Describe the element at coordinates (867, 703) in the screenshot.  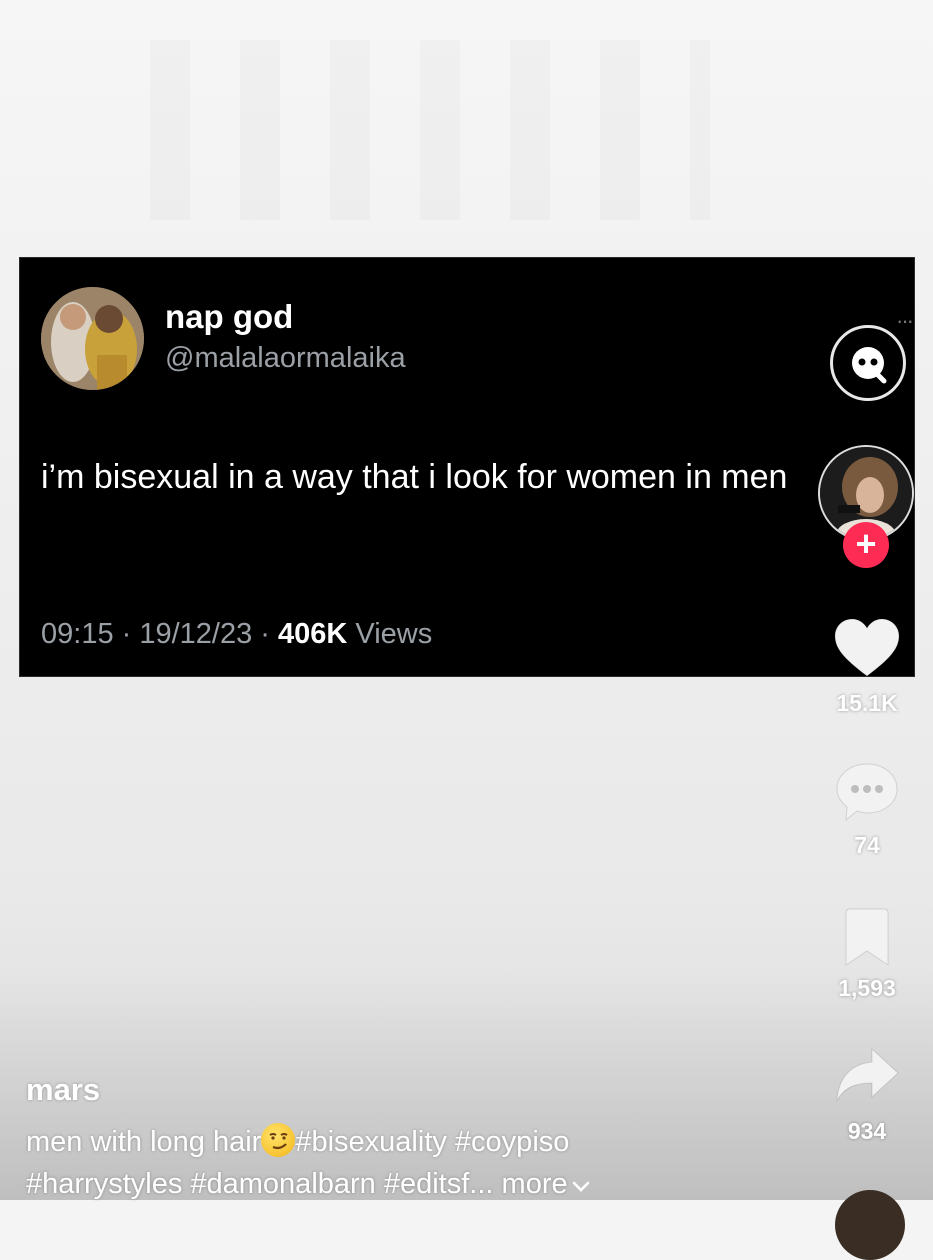
I see `like-count: 15.1K` at that location.